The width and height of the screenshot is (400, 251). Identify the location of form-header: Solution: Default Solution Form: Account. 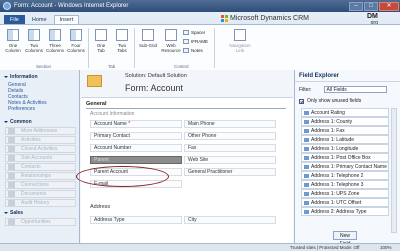
(187, 84).